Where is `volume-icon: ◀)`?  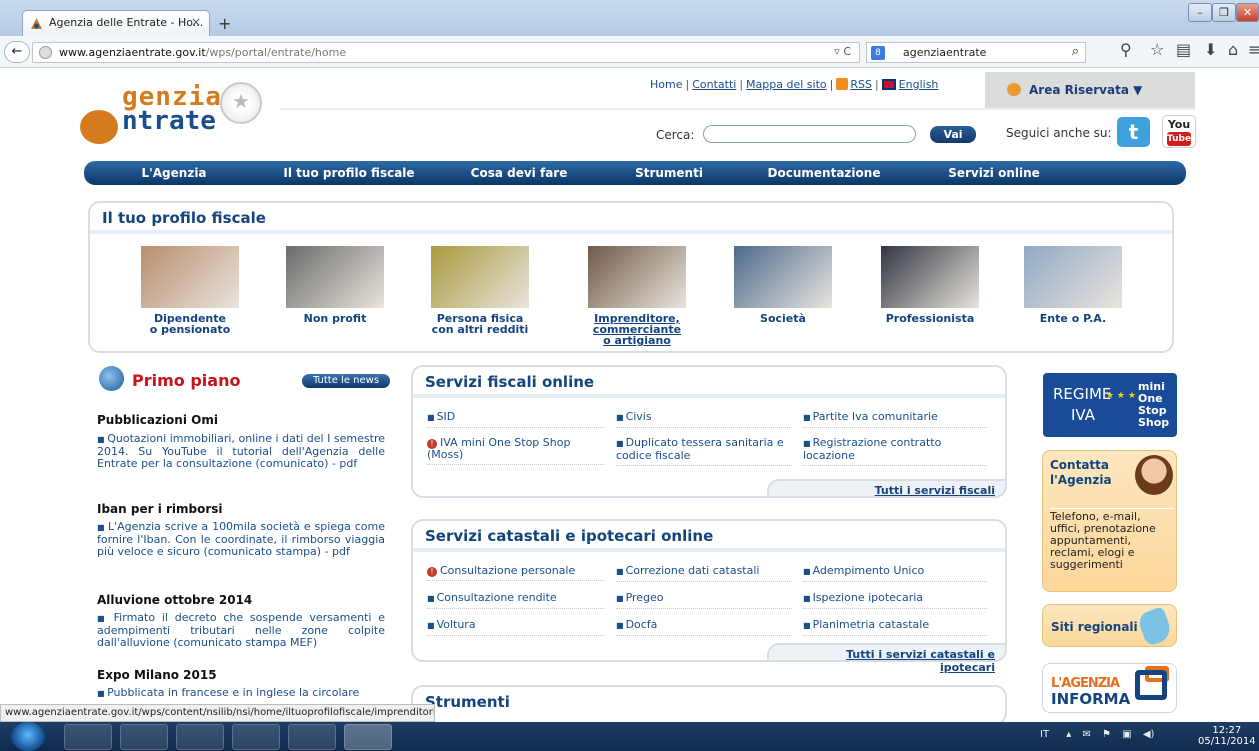 volume-icon: ◀) is located at coordinates (1149, 734).